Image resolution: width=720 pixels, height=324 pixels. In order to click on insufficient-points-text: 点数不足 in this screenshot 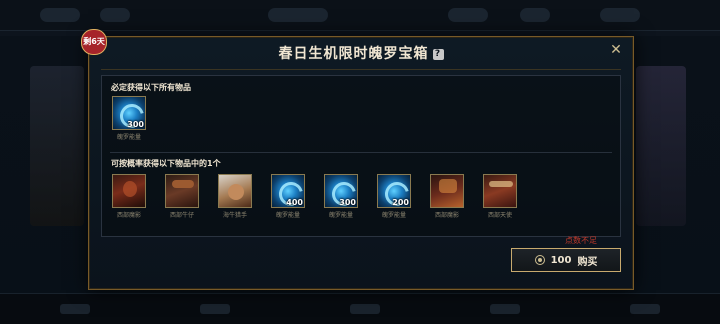, I will do `click(581, 240)`.